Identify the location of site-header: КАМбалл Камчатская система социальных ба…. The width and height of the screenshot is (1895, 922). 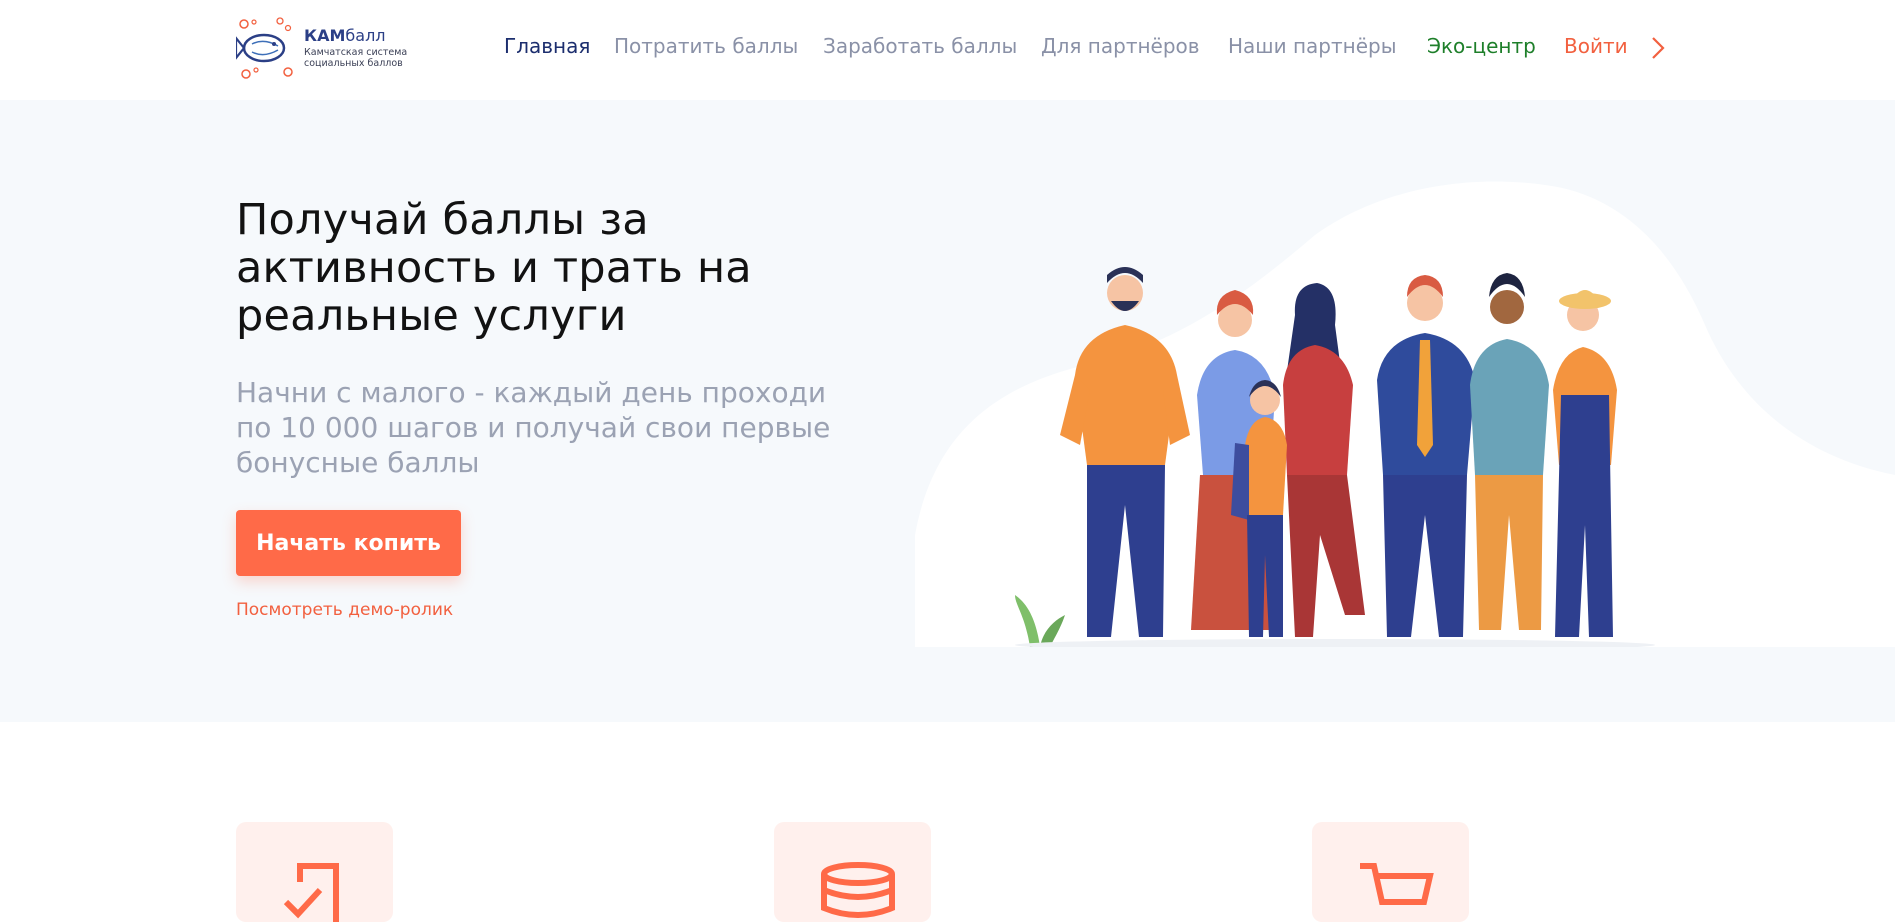
(947, 50).